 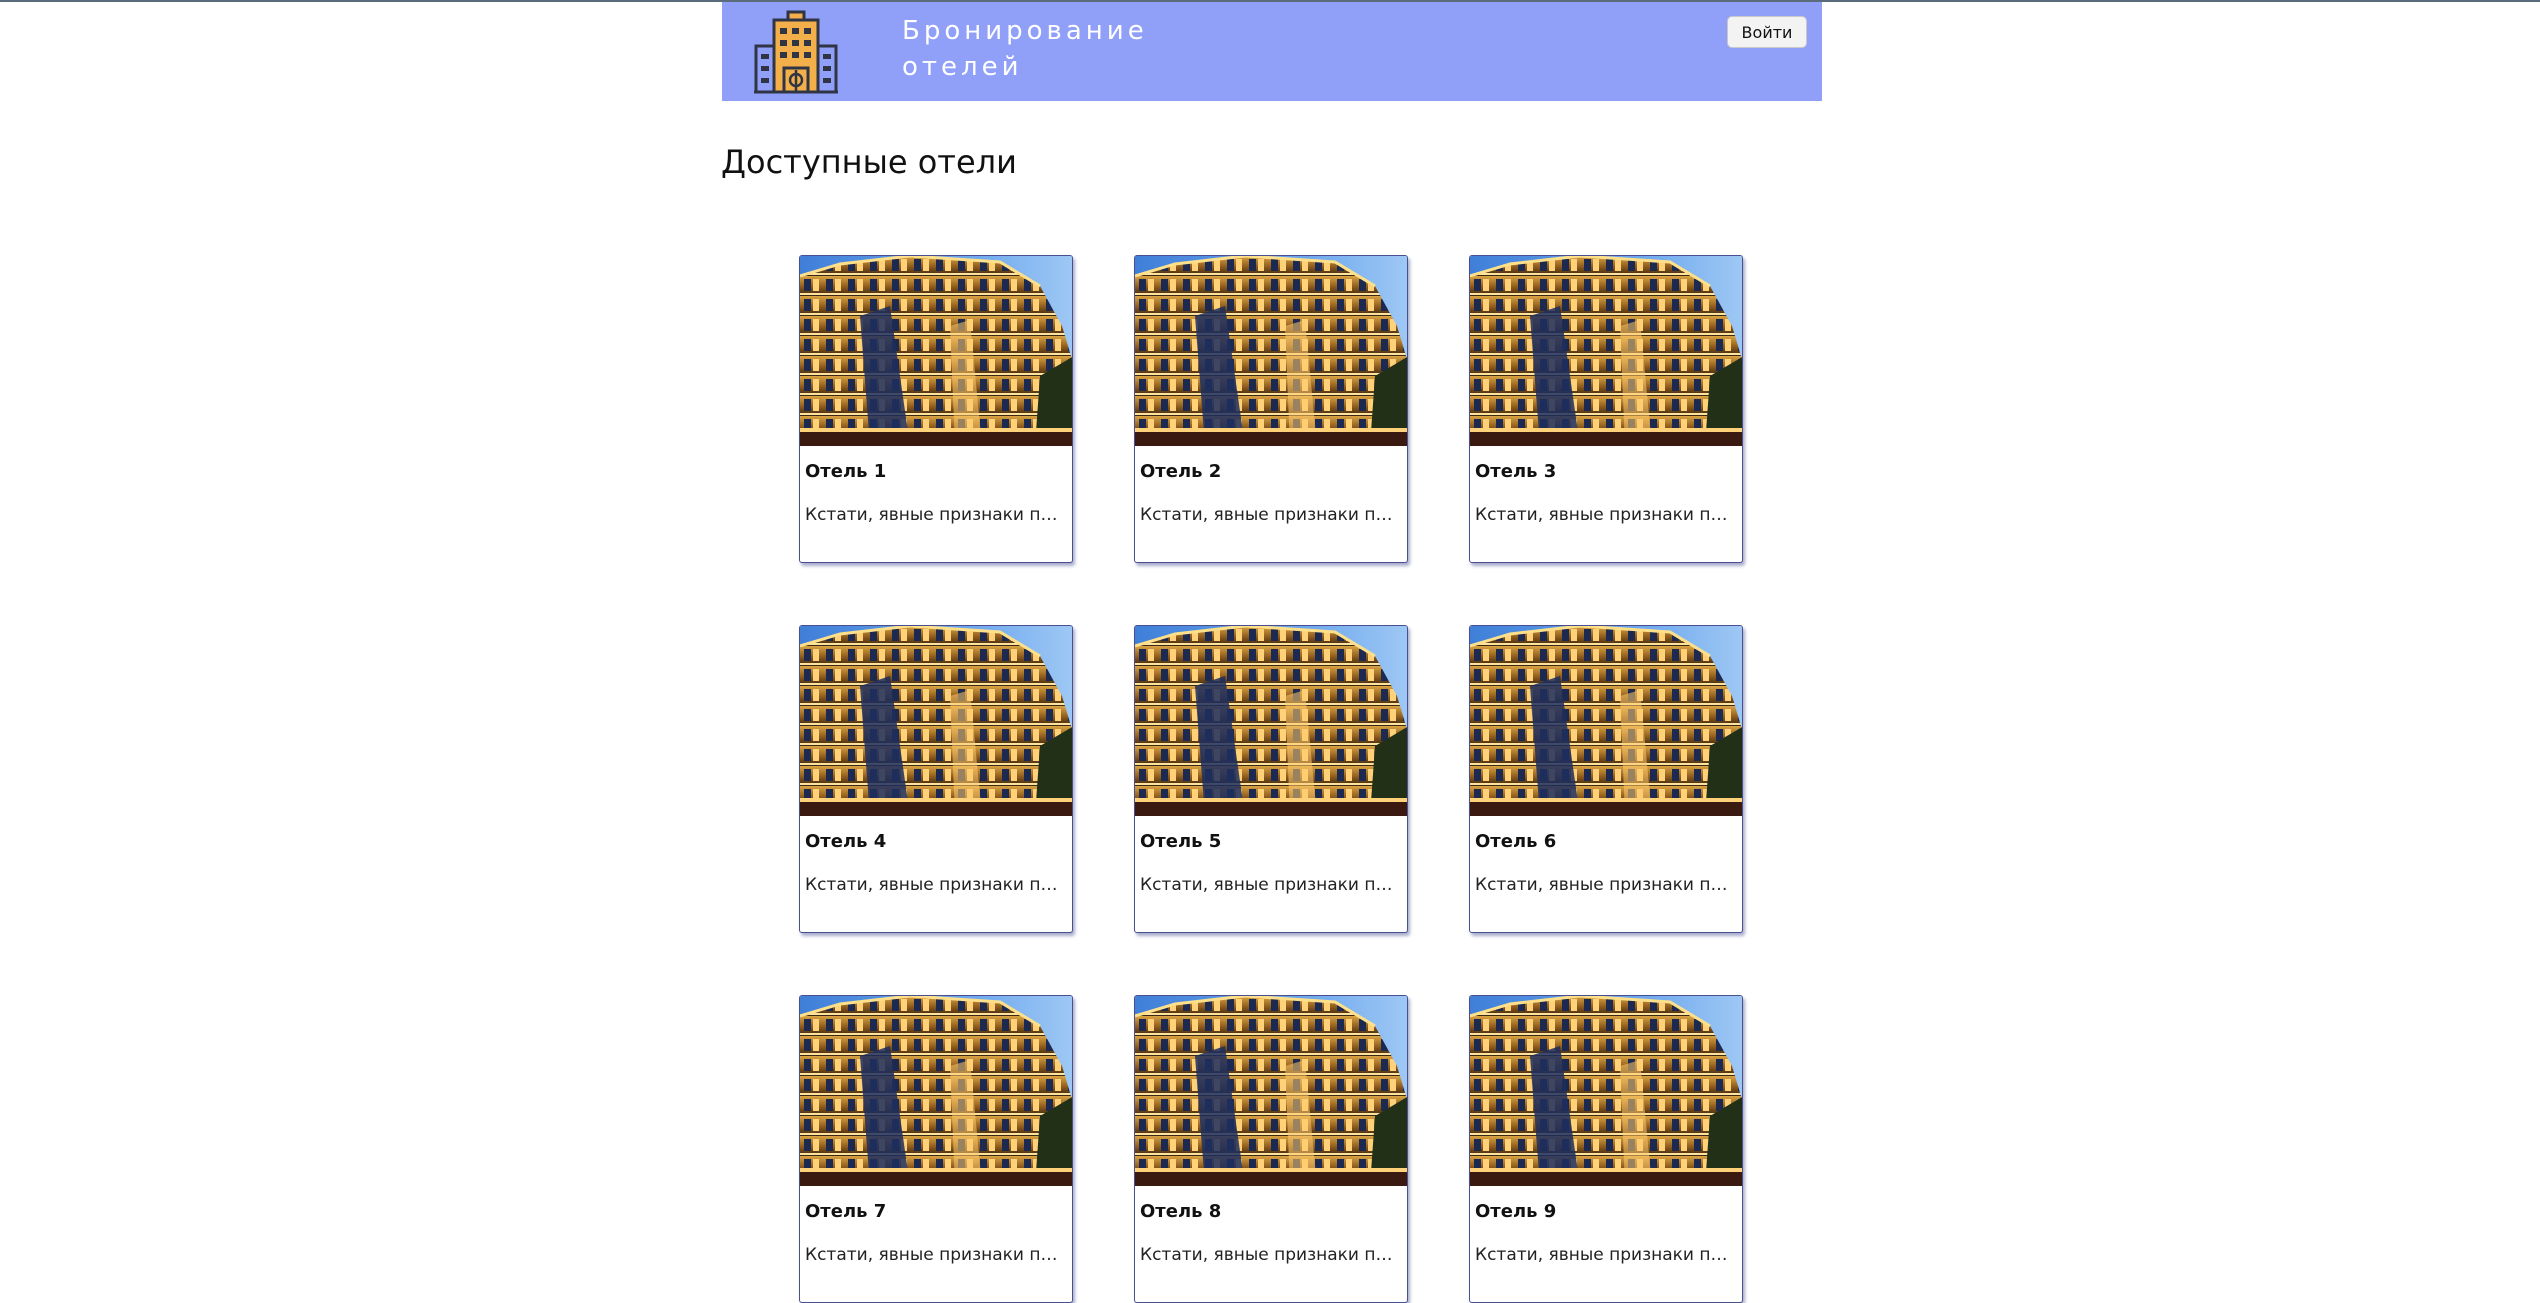 I want to click on hotel-card: Отель 8 Кстати, явные признаки победы, so click(x=1271, y=1149).